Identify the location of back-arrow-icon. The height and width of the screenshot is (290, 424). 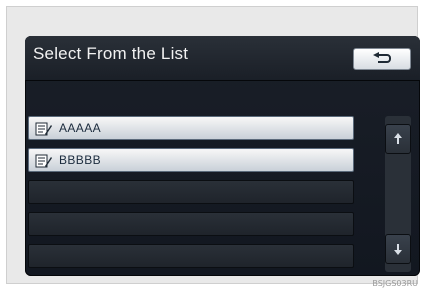
(382, 59).